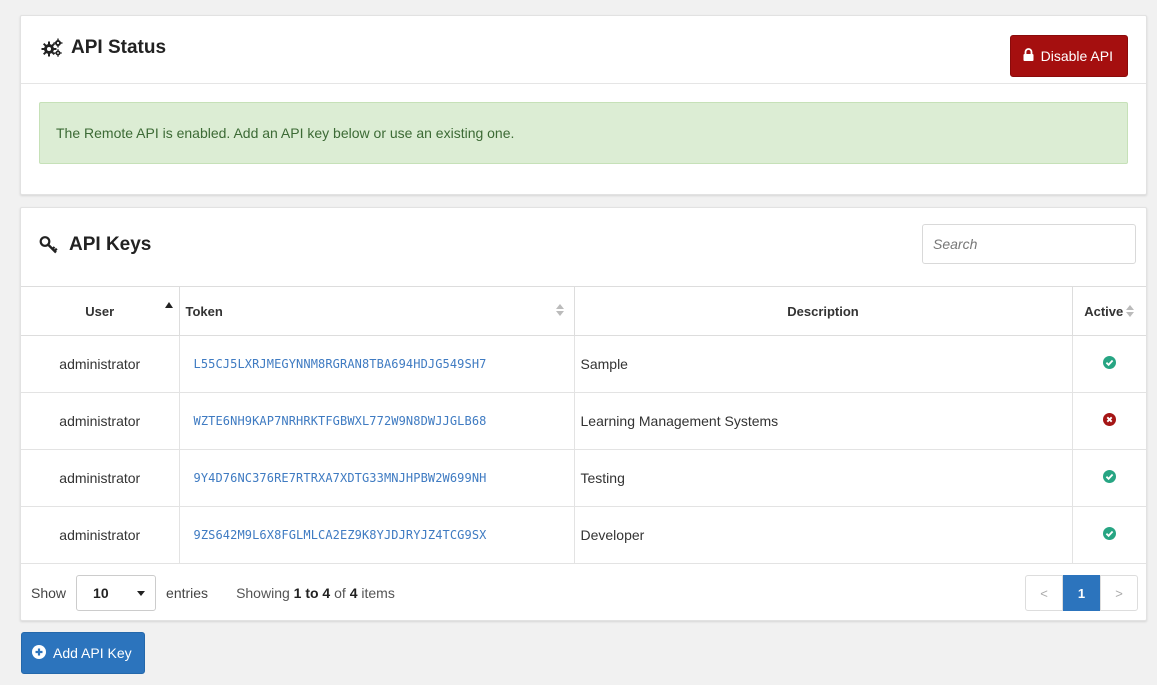  What do you see at coordinates (263, 593) in the screenshot?
I see `showing-prefix: Showing` at bounding box center [263, 593].